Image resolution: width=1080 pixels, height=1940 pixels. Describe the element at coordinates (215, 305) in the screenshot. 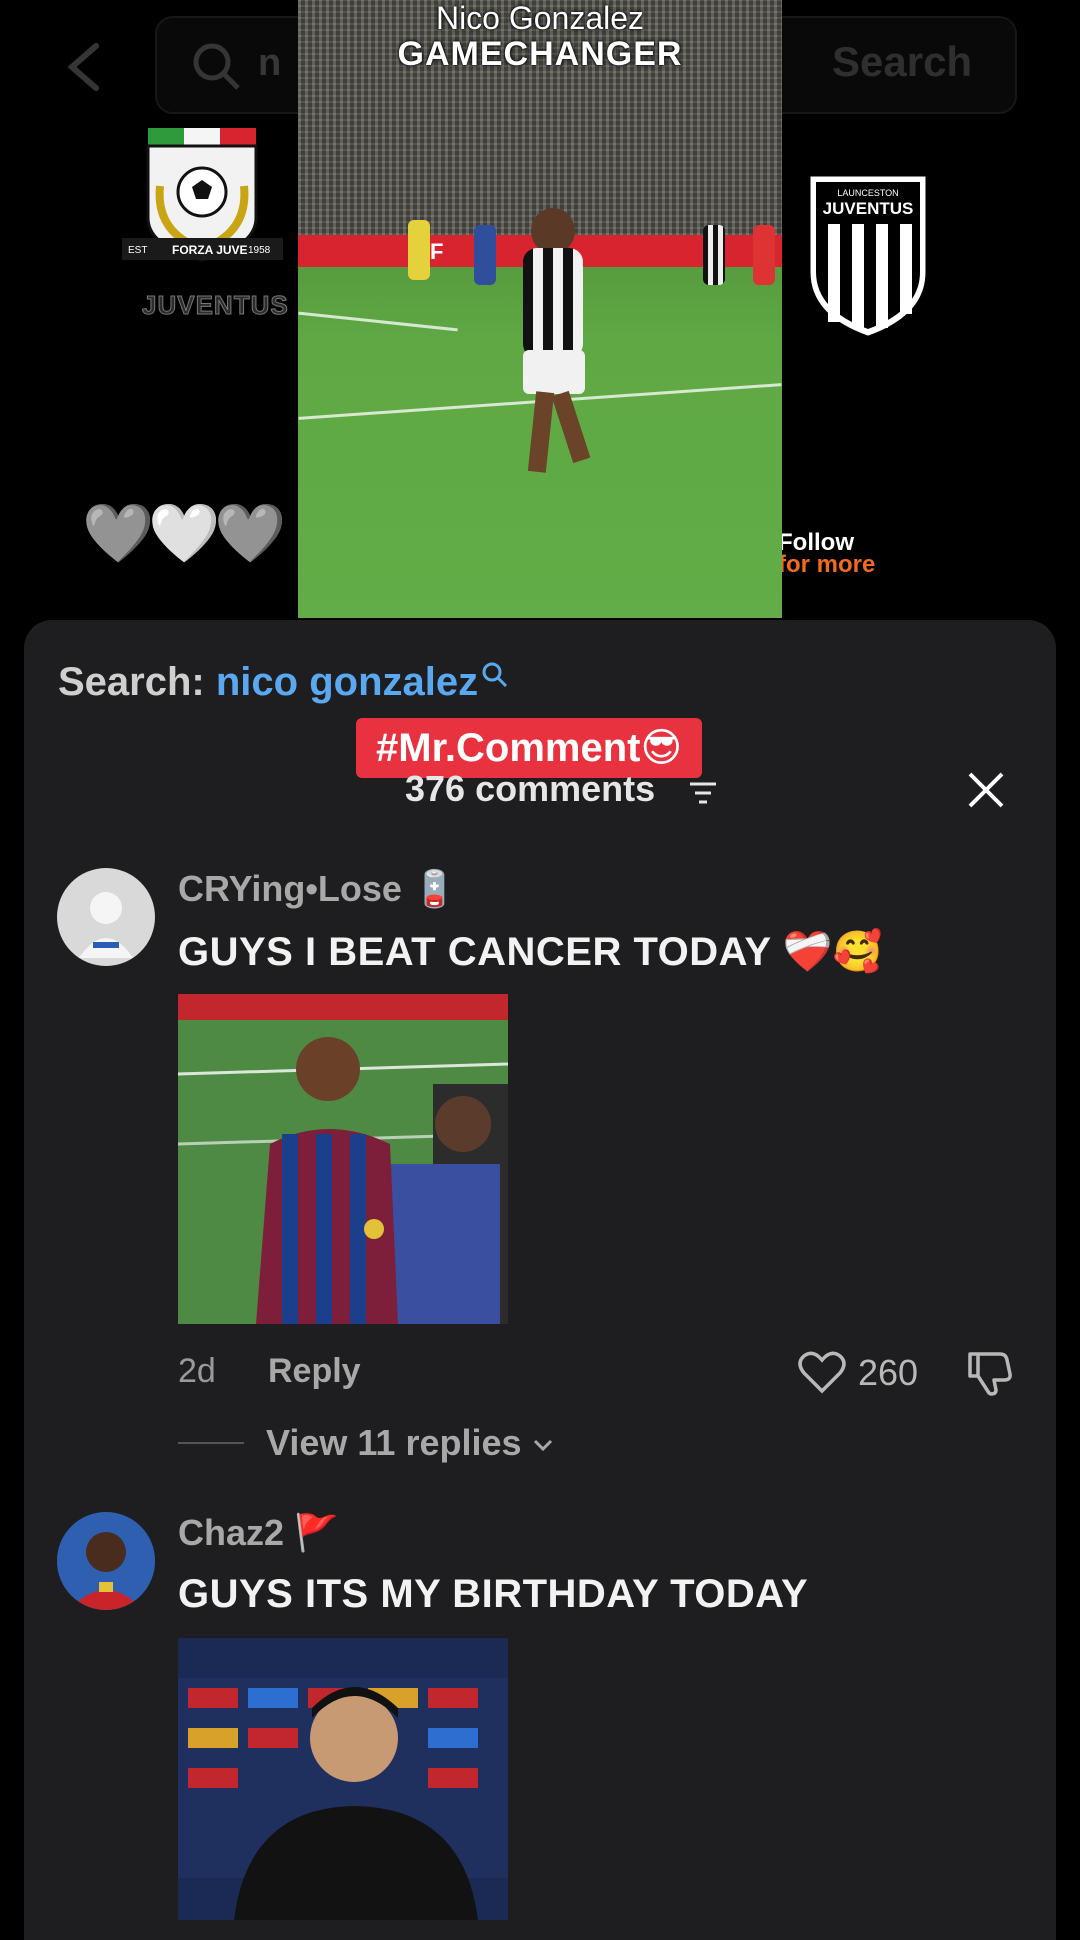

I see `left-crest-text: JUVENTUS` at that location.